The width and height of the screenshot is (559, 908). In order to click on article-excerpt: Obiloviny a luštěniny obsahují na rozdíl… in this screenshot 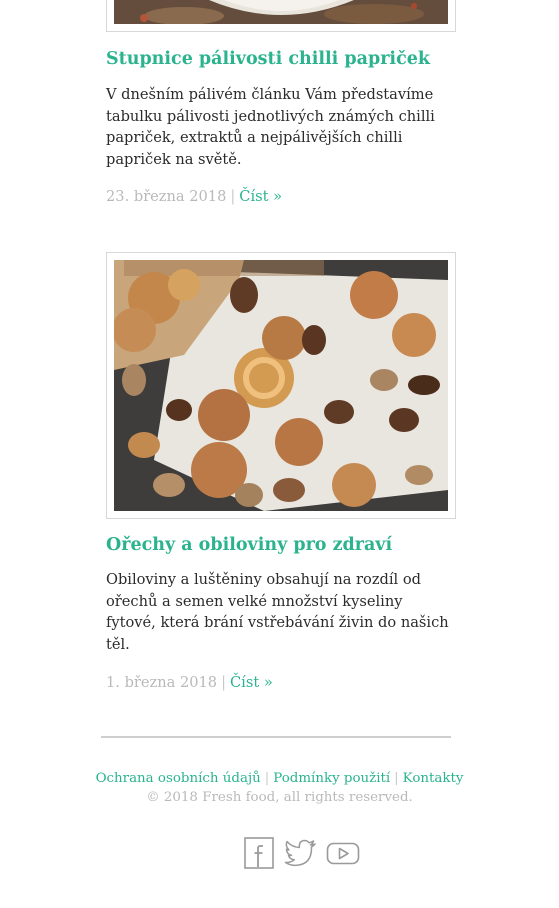, I will do `click(277, 612)`.